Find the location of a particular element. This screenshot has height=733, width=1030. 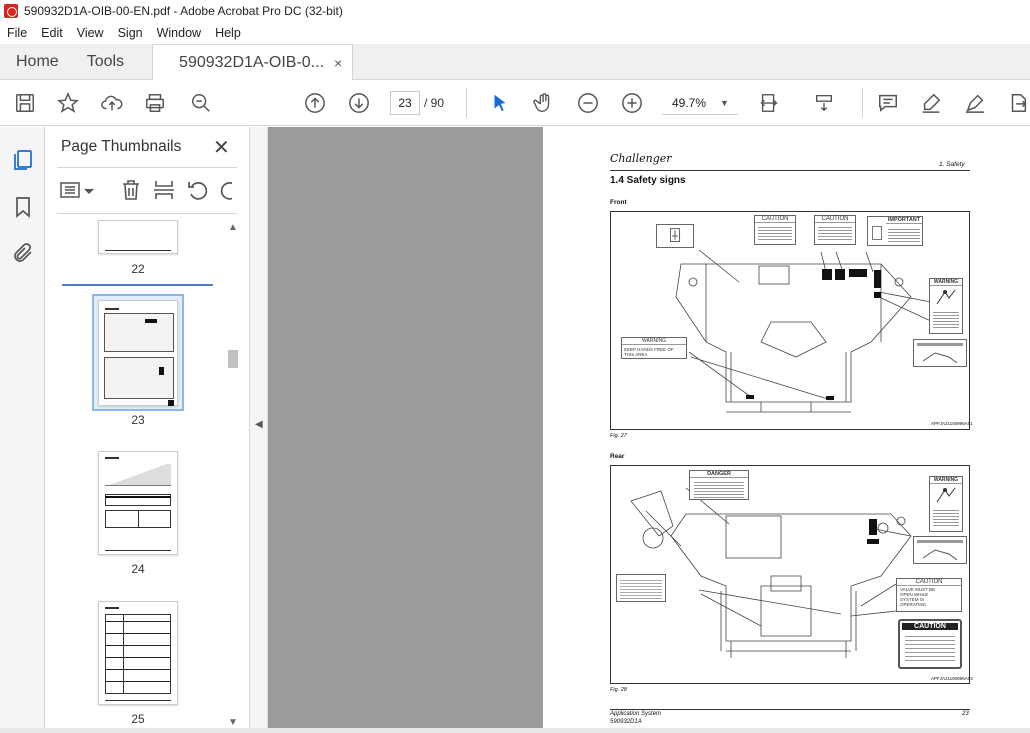

scroll-mode-icon is located at coordinates (824, 103).